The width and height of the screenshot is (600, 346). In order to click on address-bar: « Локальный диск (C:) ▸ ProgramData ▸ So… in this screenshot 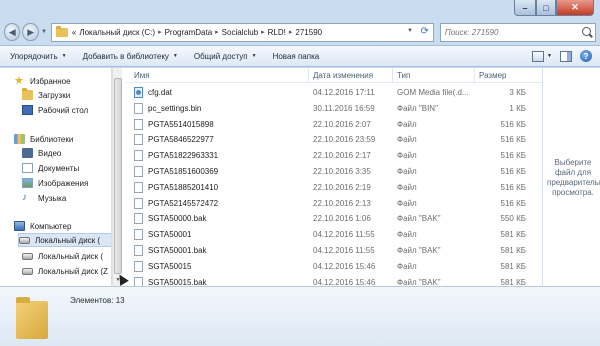, I will do `click(242, 32)`.